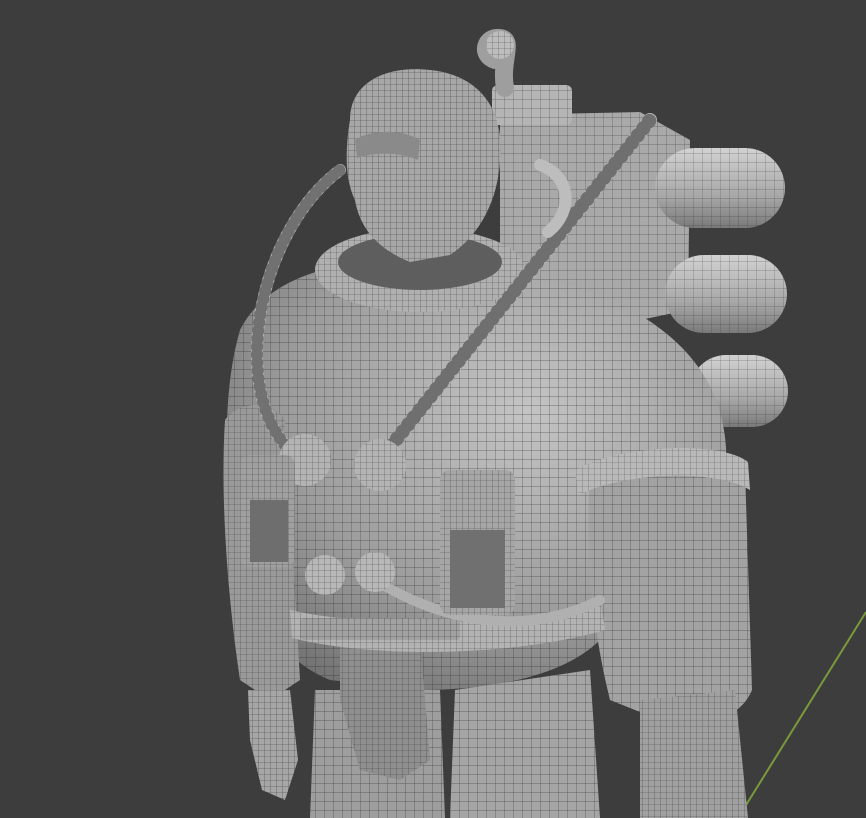 This screenshot has width=866, height=818. Describe the element at coordinates (423, 165) in the screenshot. I see `head` at that location.